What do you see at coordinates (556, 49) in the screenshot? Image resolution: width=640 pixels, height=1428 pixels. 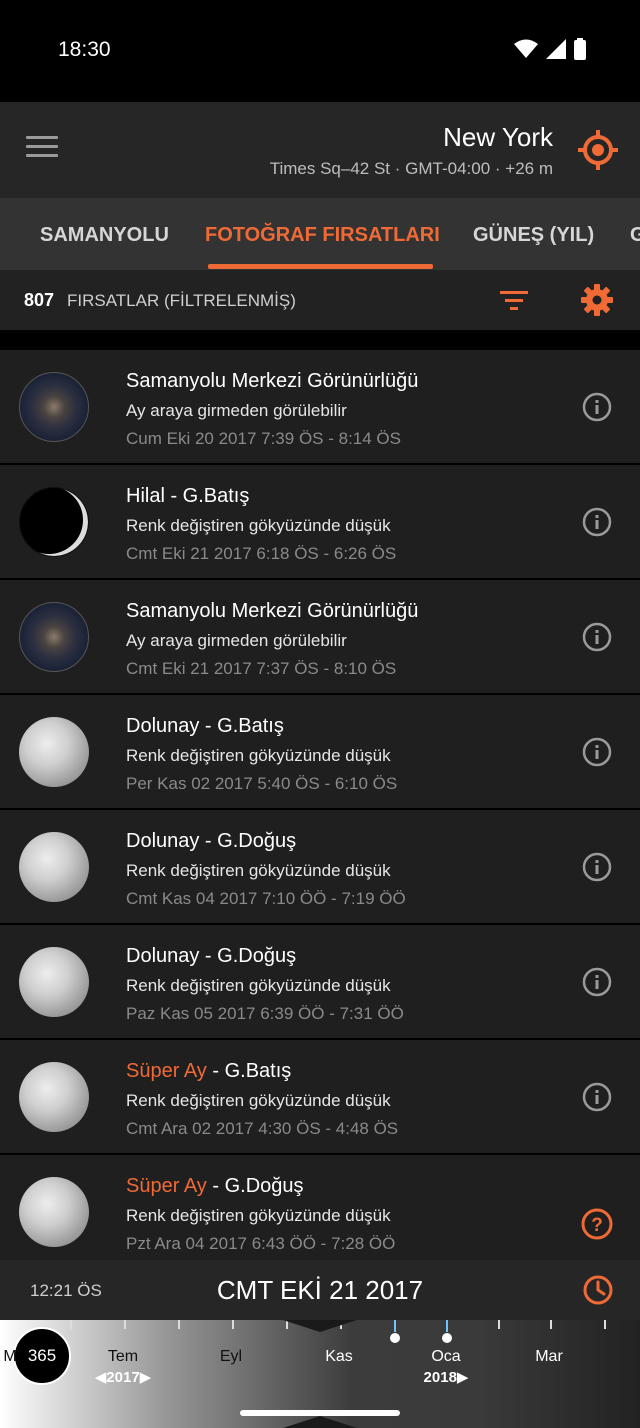 I see `signal-icon` at bounding box center [556, 49].